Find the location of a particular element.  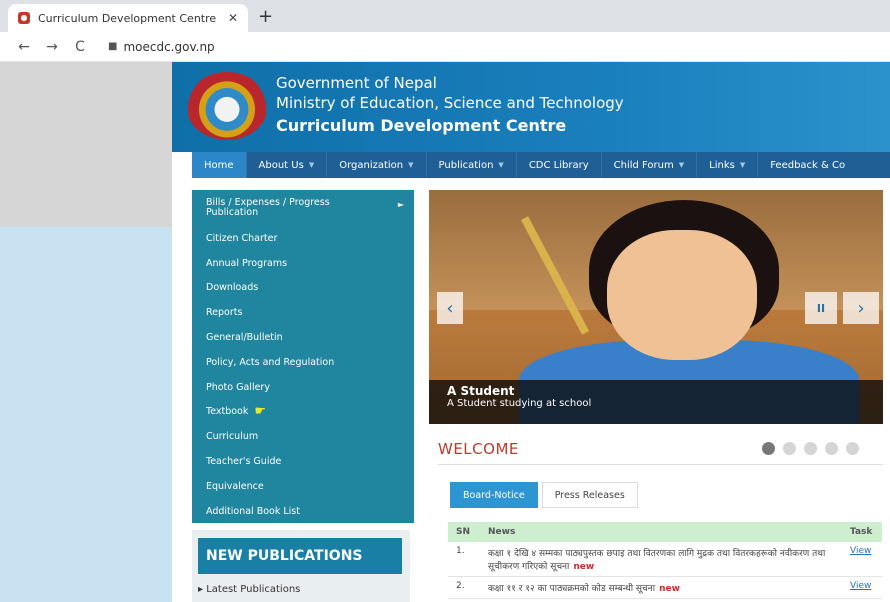

browser-toolbar: ← → C ■ moecdc.gov.np is located at coordinates (445, 47).